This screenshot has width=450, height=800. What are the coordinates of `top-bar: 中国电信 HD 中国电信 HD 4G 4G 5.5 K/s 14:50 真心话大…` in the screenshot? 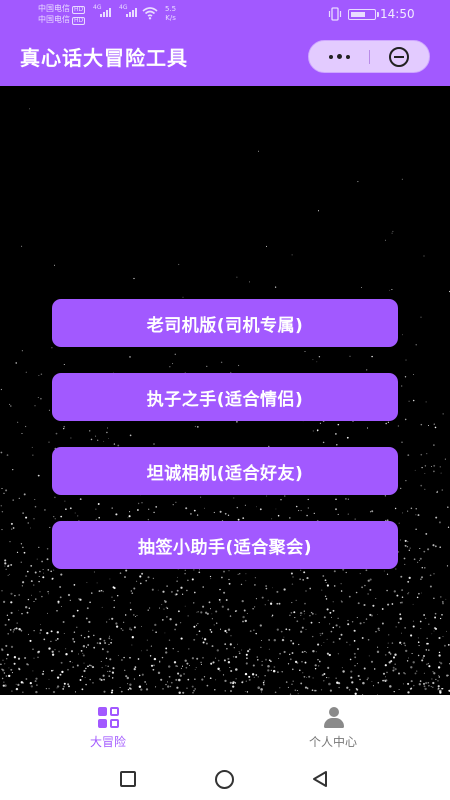 It's located at (225, 43).